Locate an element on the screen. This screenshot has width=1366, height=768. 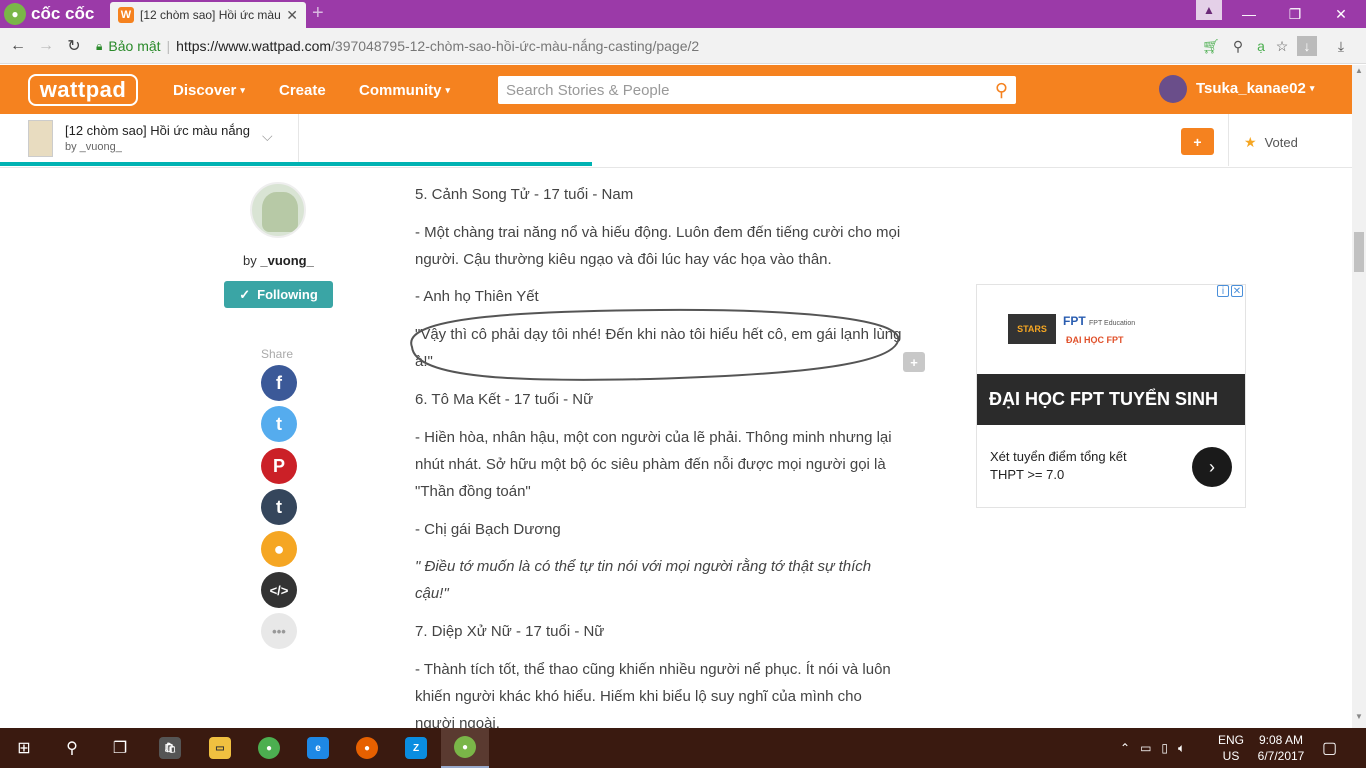
store-icon: 🛍︎ is located at coordinates (170, 748).